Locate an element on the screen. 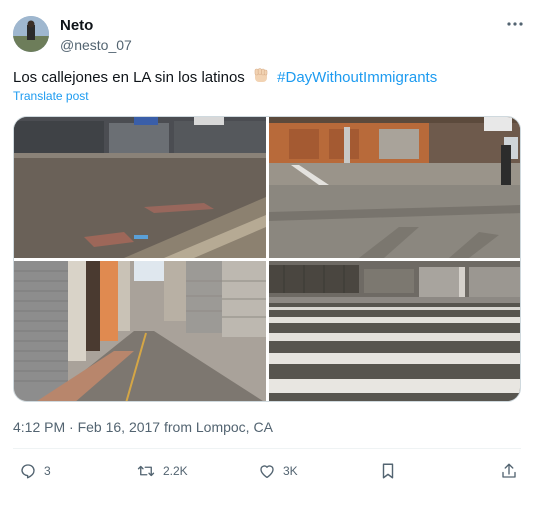 The image size is (537, 505). tweet-body: Los callejones en LA sin los latinos is located at coordinates (129, 77).